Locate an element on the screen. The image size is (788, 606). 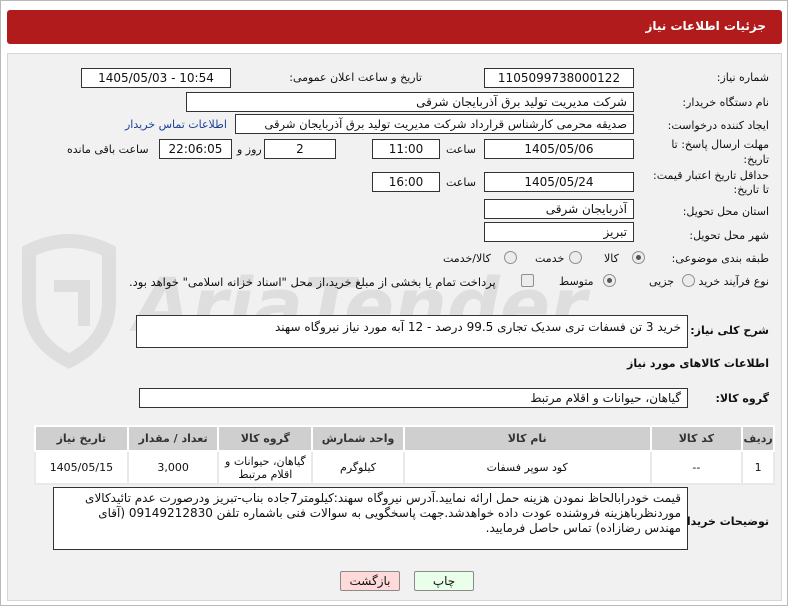
days-remaining-field: 2 is located at coordinates (300, 149).